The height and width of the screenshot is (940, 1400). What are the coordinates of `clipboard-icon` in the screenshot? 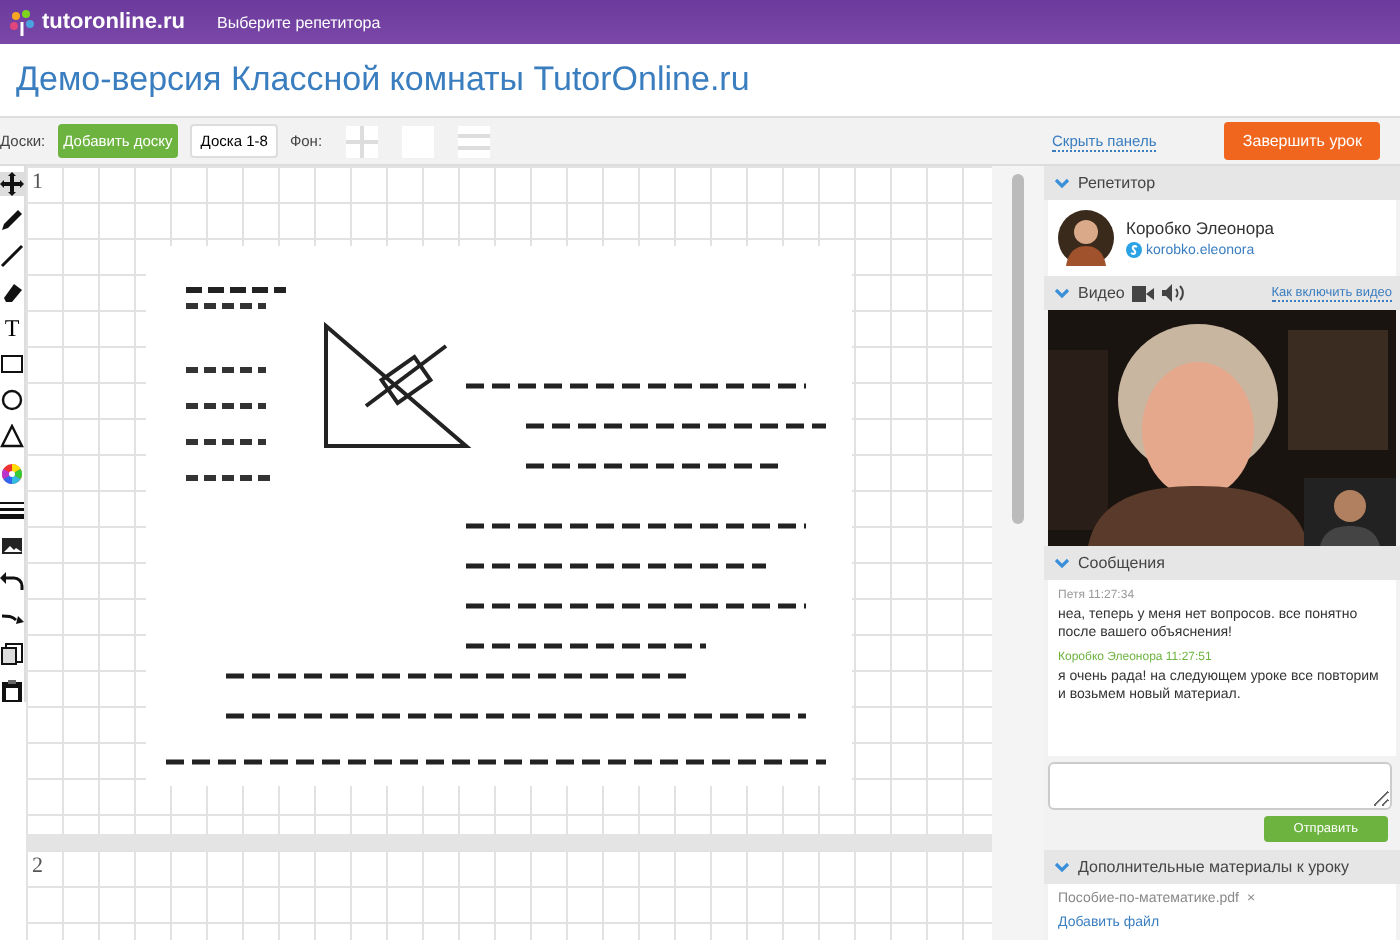 It's located at (12, 689).